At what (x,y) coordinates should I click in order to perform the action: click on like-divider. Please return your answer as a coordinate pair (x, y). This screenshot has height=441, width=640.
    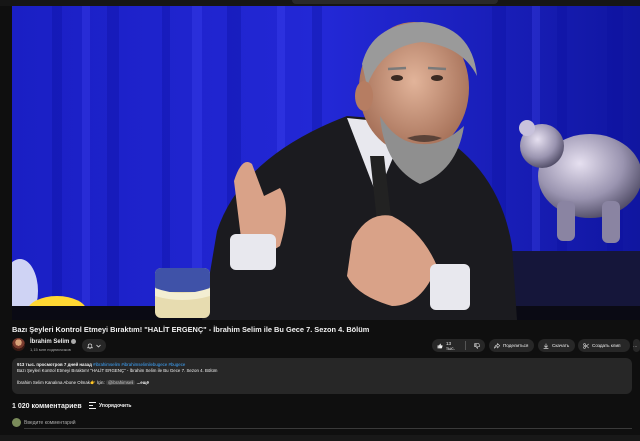
    Looking at the image, I should click on (465, 345).